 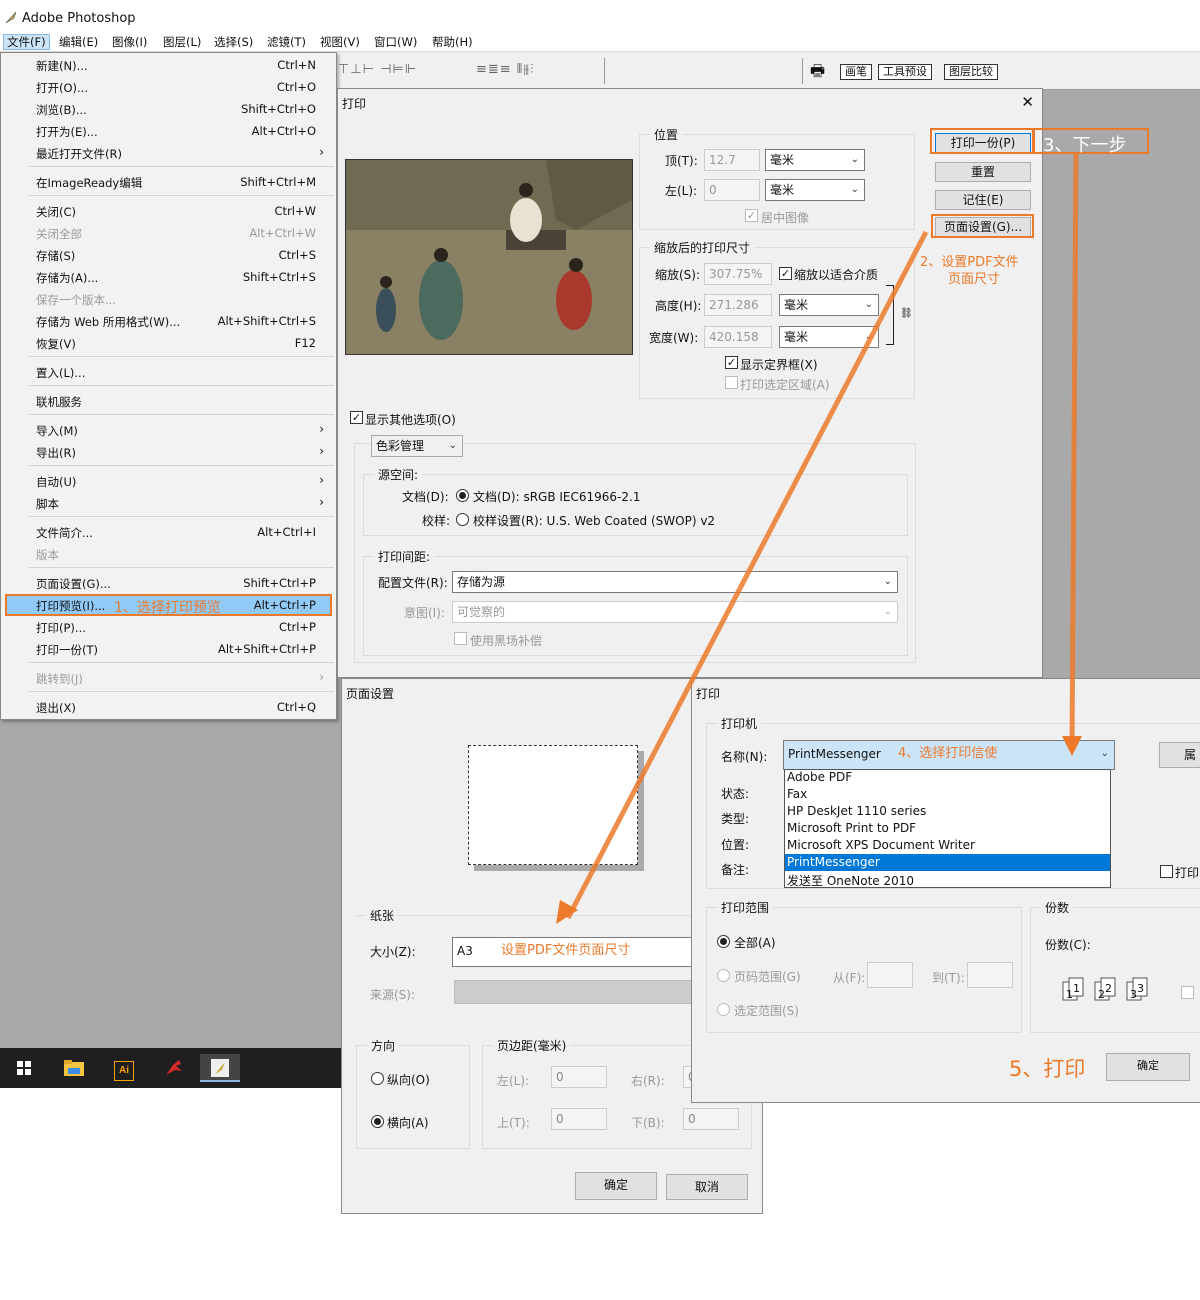 I want to click on menu-item-save-for-web: 存储为 Web 所用格式(W)... Alt+Shift+Ctrl+S, so click(x=168, y=321).